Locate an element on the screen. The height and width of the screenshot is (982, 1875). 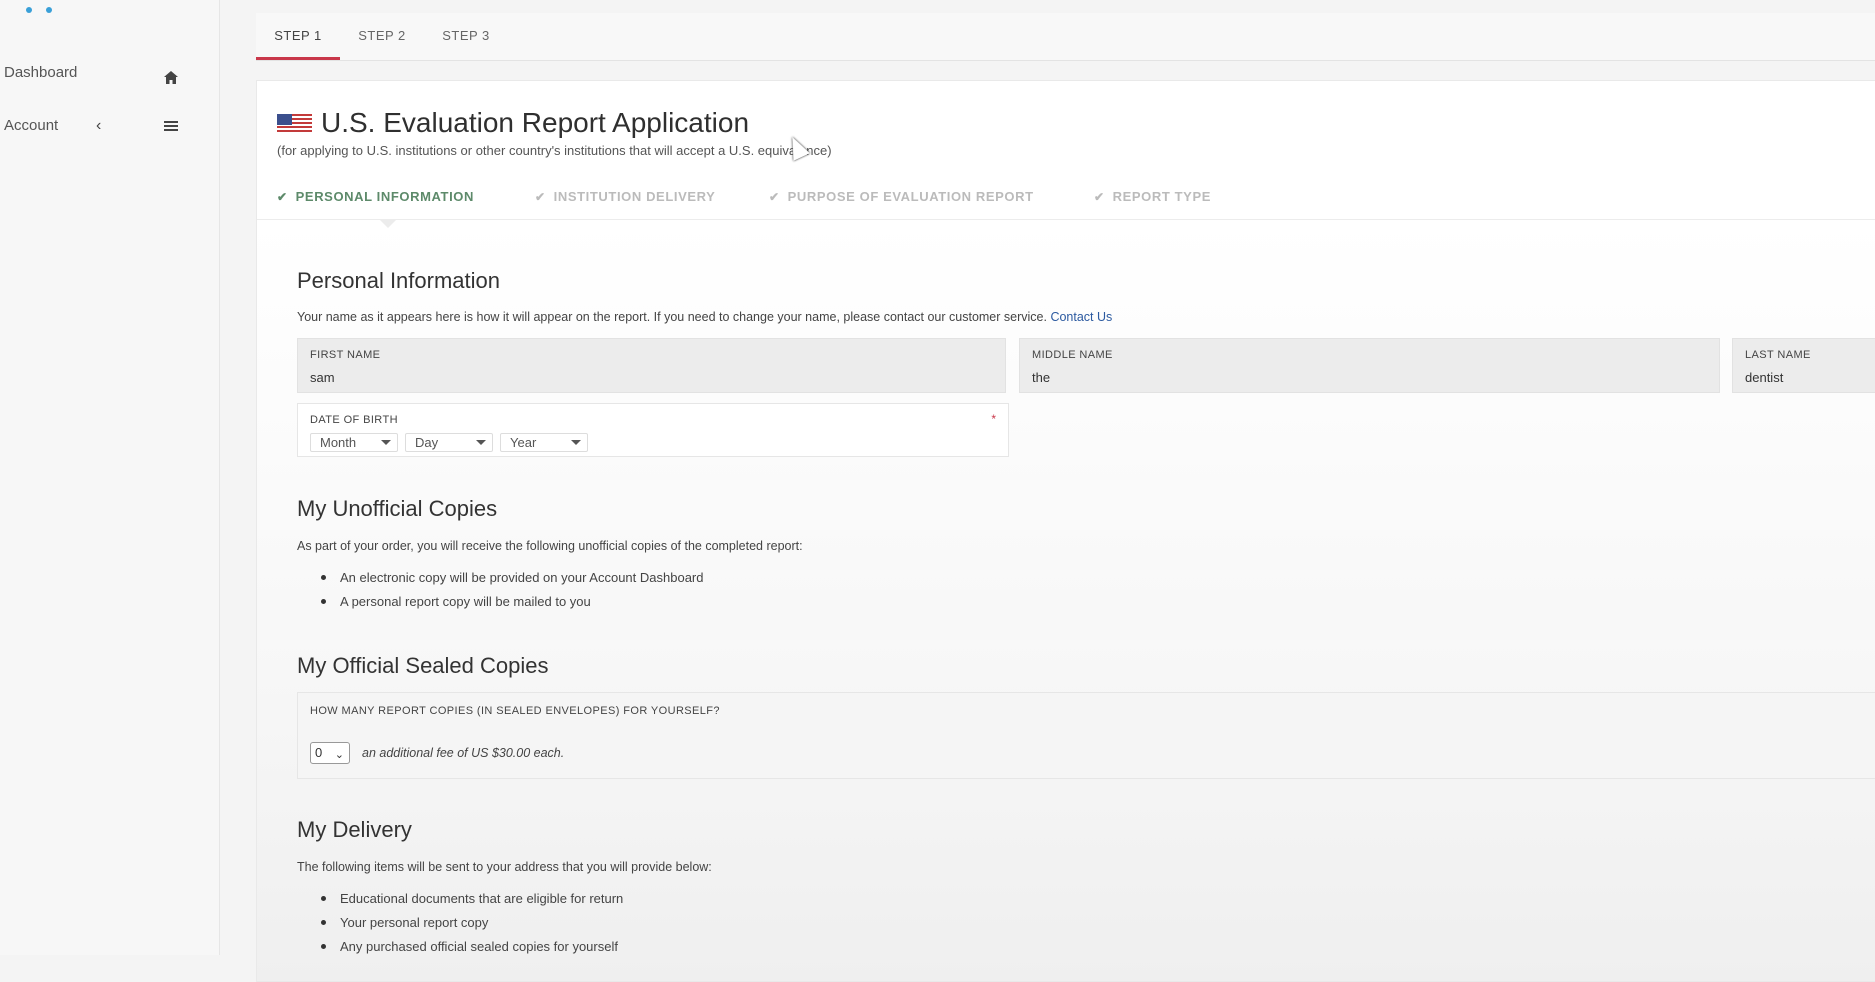
list-item: Your personal report copy is located at coordinates (460, 923).